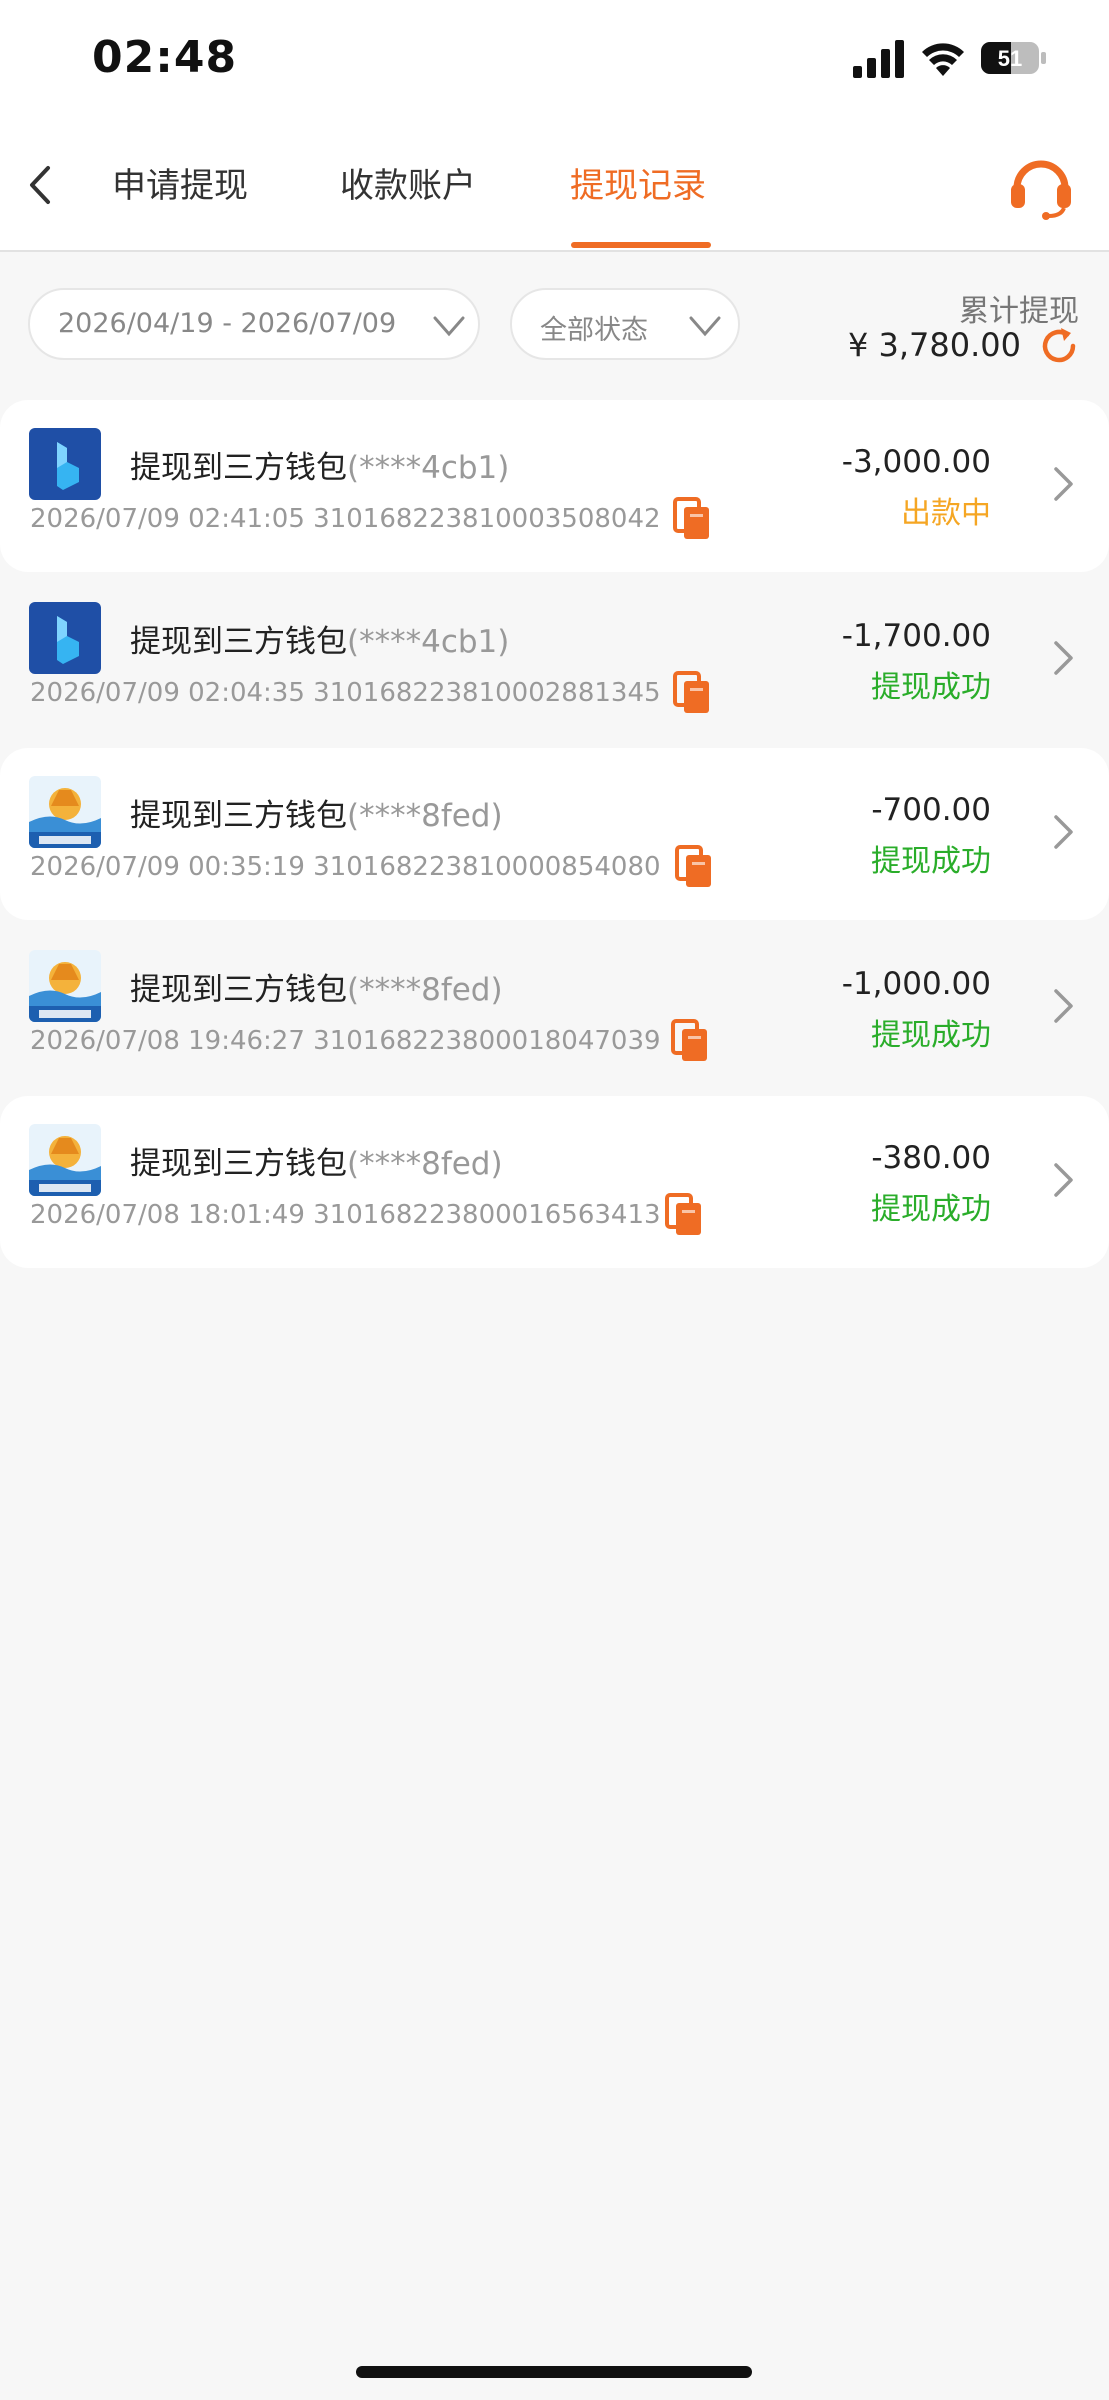 This screenshot has width=1109, height=2400. I want to click on date-range-filter: 2026/04/19 - 2026/07/09, so click(254, 324).